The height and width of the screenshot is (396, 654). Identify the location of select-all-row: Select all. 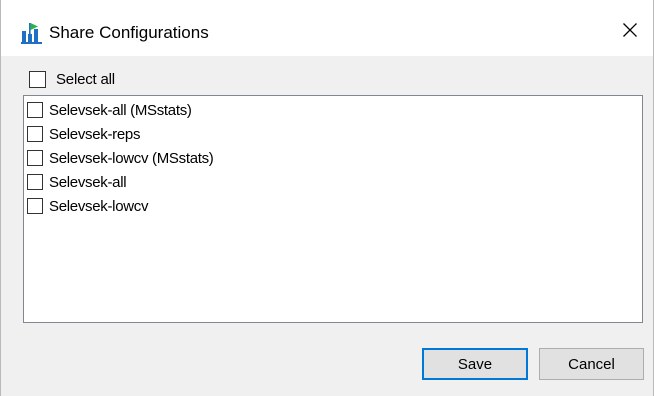
(72, 79).